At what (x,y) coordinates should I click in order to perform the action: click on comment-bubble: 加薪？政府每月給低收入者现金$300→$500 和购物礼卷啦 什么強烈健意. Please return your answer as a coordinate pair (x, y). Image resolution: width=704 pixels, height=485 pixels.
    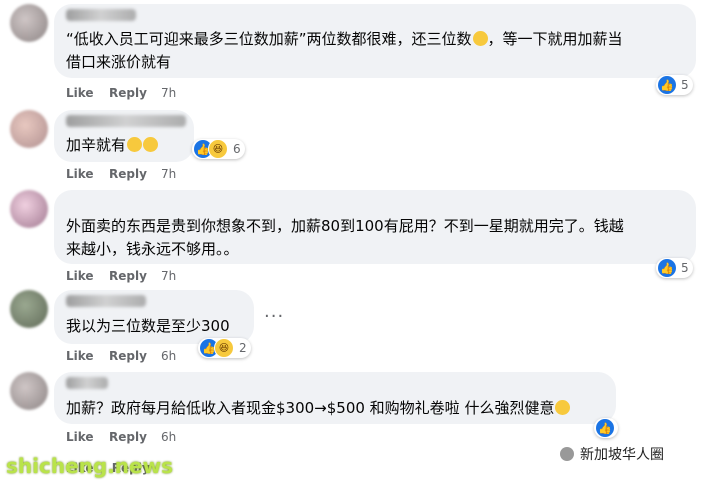
    Looking at the image, I should click on (335, 398).